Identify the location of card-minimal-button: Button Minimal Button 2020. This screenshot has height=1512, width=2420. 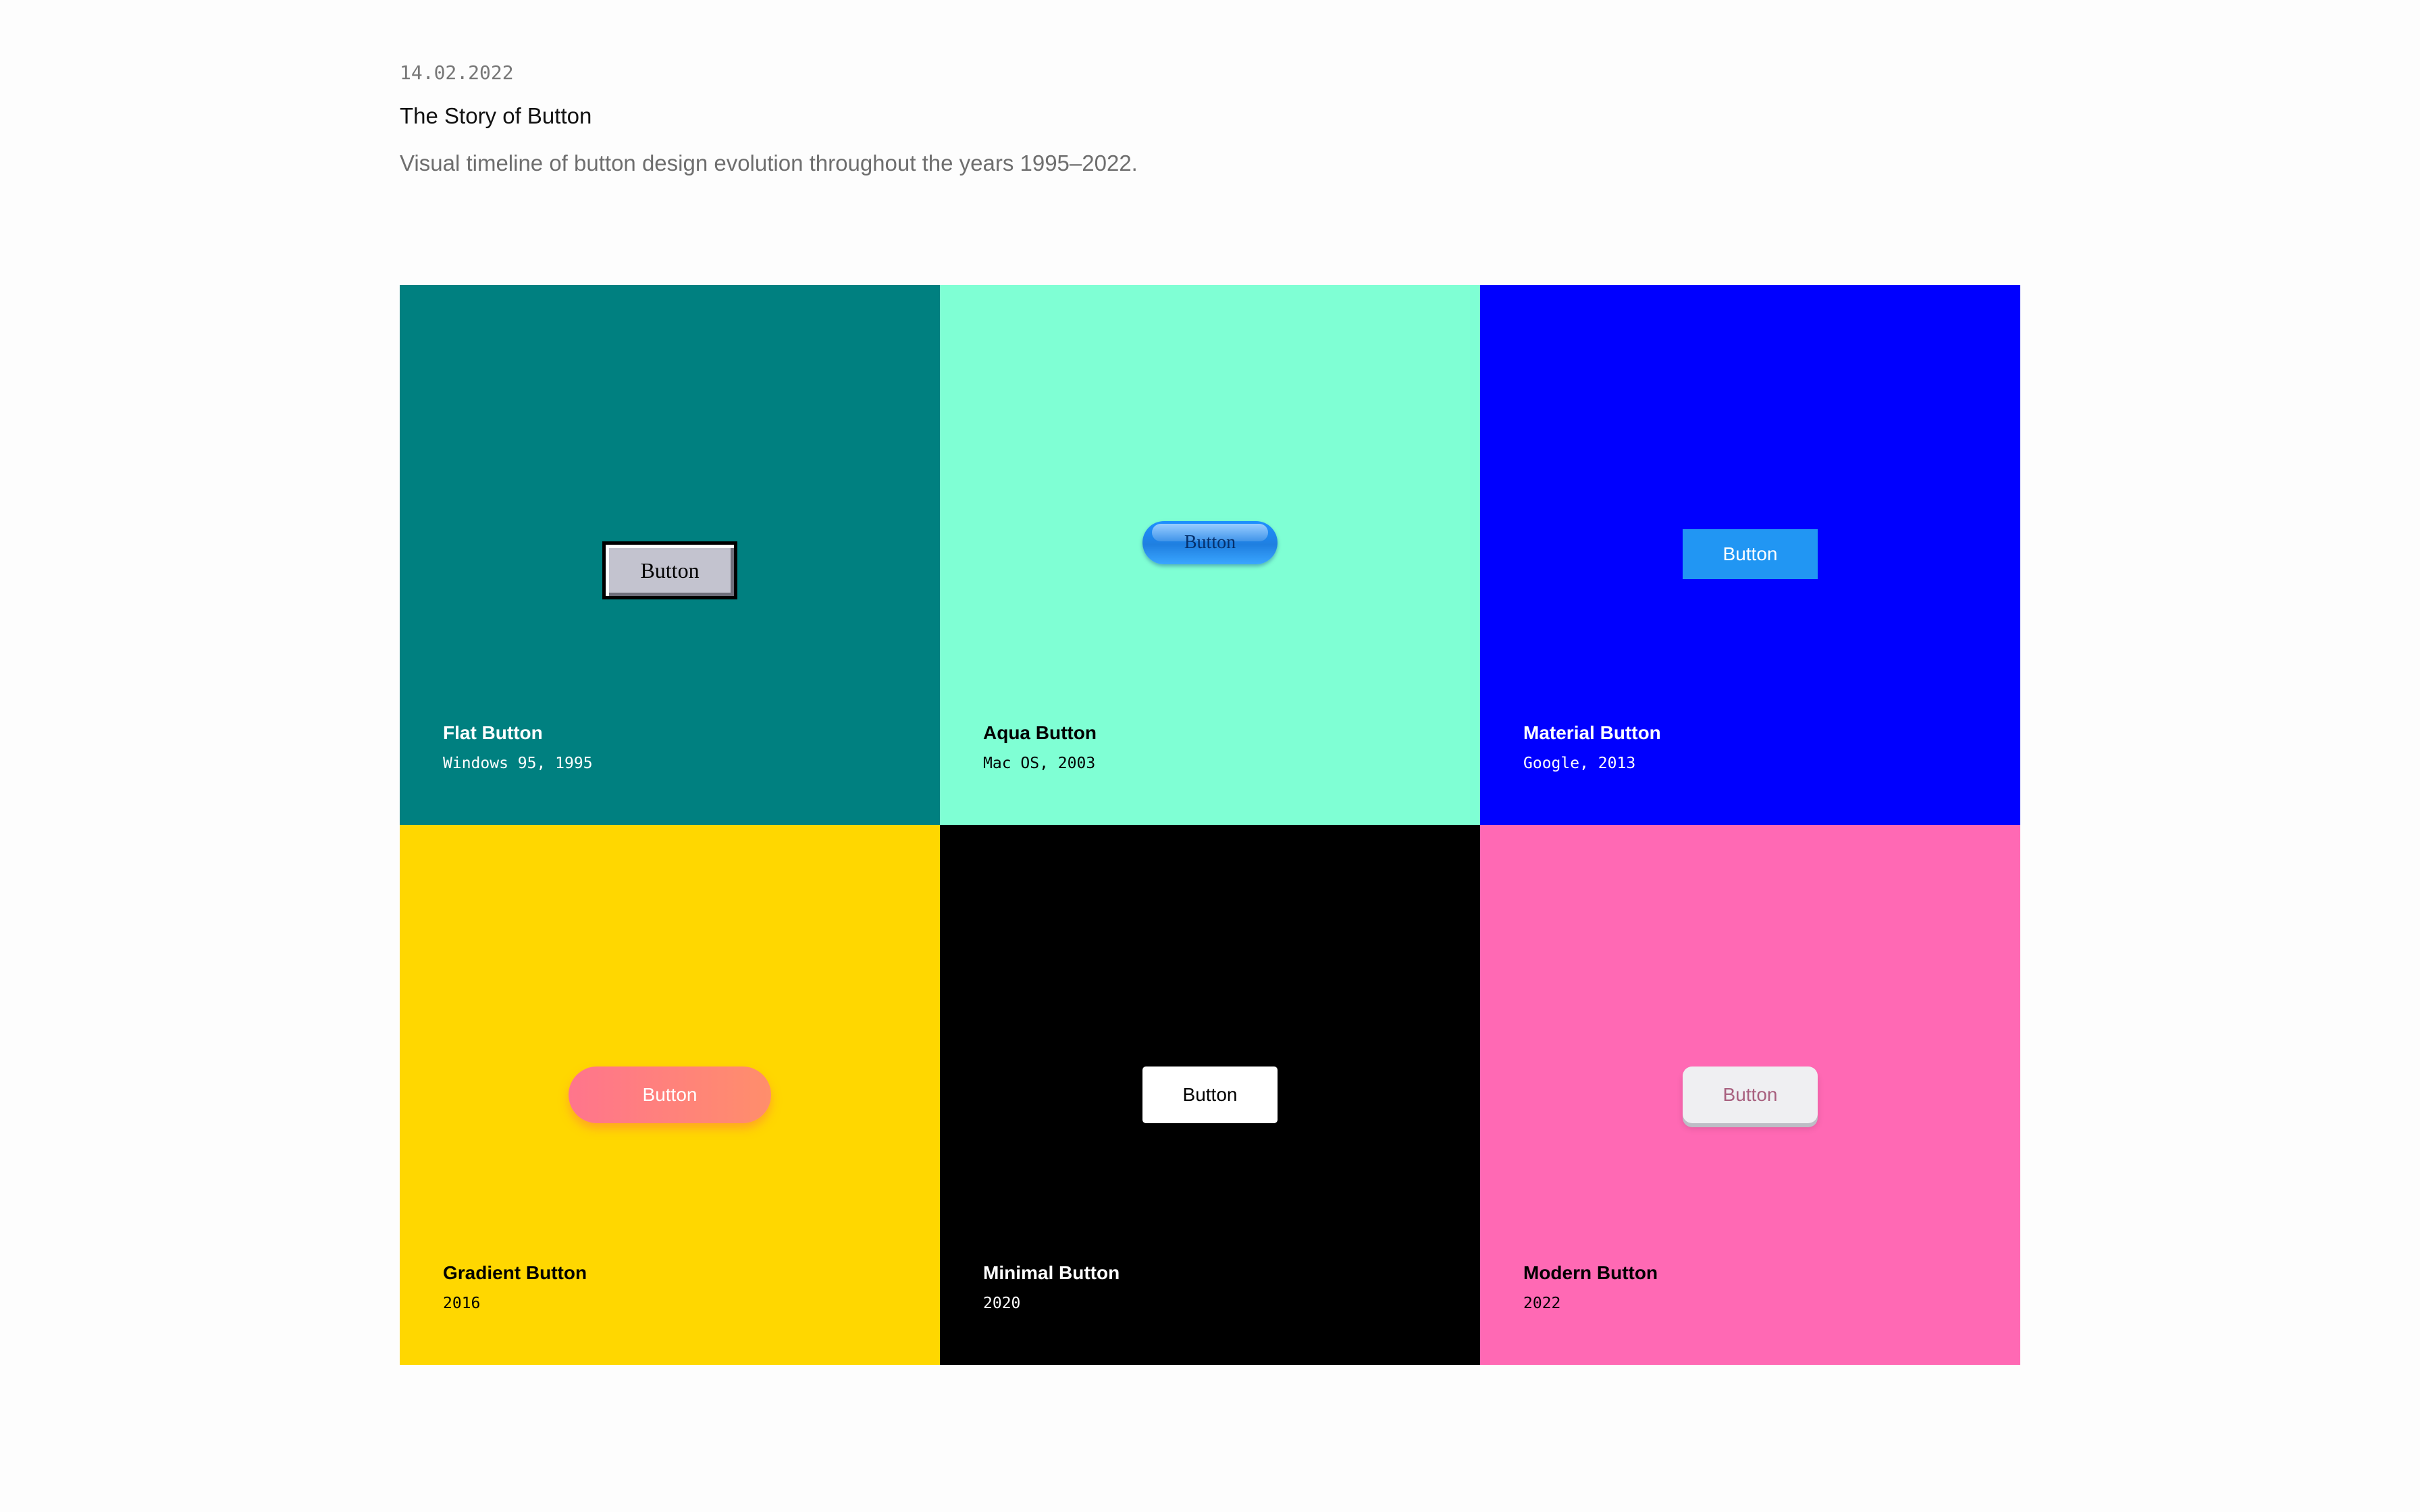
(1210, 1095).